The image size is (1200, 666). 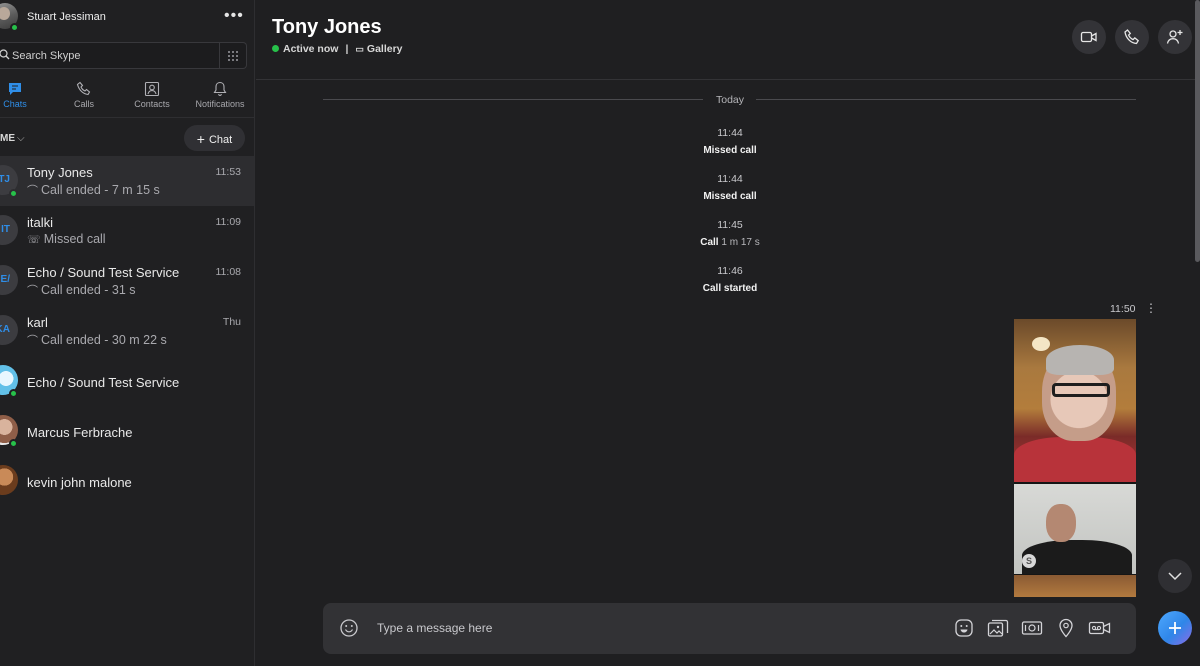 What do you see at coordinates (83, 104) in the screenshot?
I see `nav-label-calls: Calls` at bounding box center [83, 104].